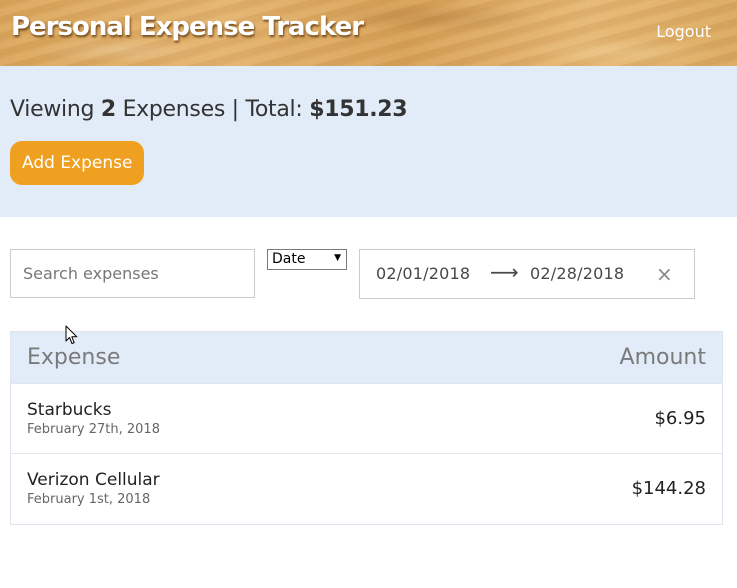 The image size is (737, 588). I want to click on logout-button: Logout, so click(683, 31).